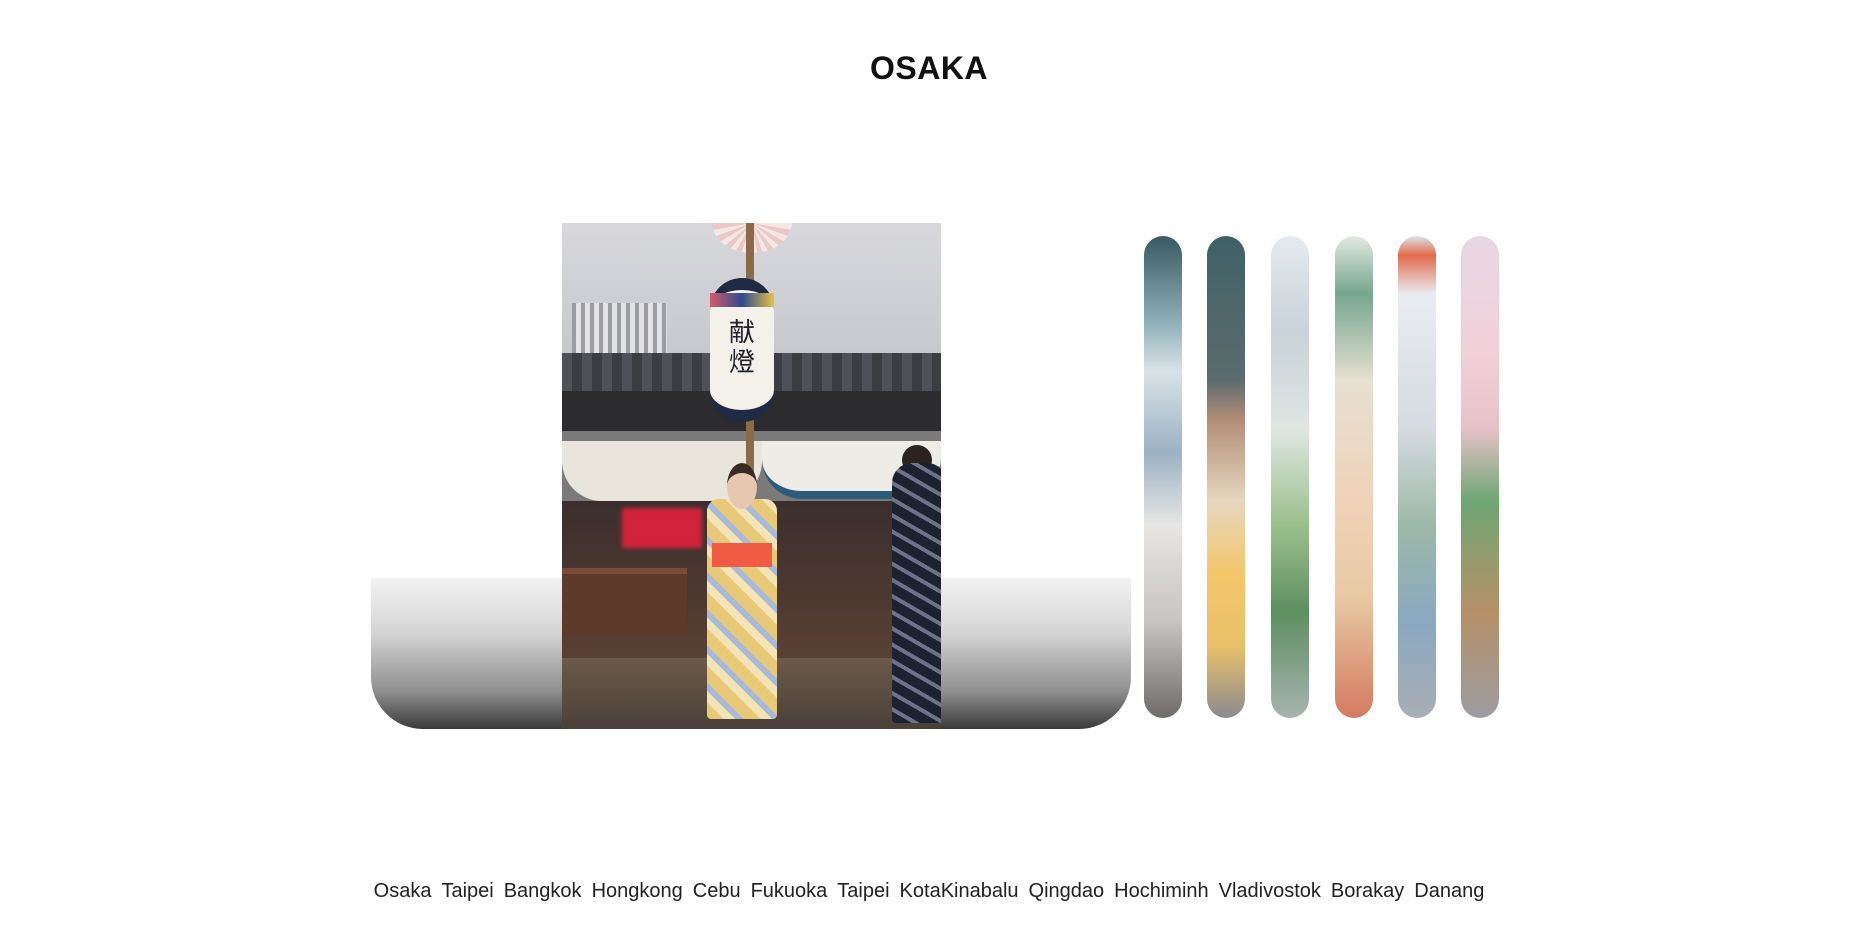 Image resolution: width=1858 pixels, height=942 pixels. What do you see at coordinates (1270, 891) in the screenshot?
I see `nav-item-vladivostok: Vladivostok` at bounding box center [1270, 891].